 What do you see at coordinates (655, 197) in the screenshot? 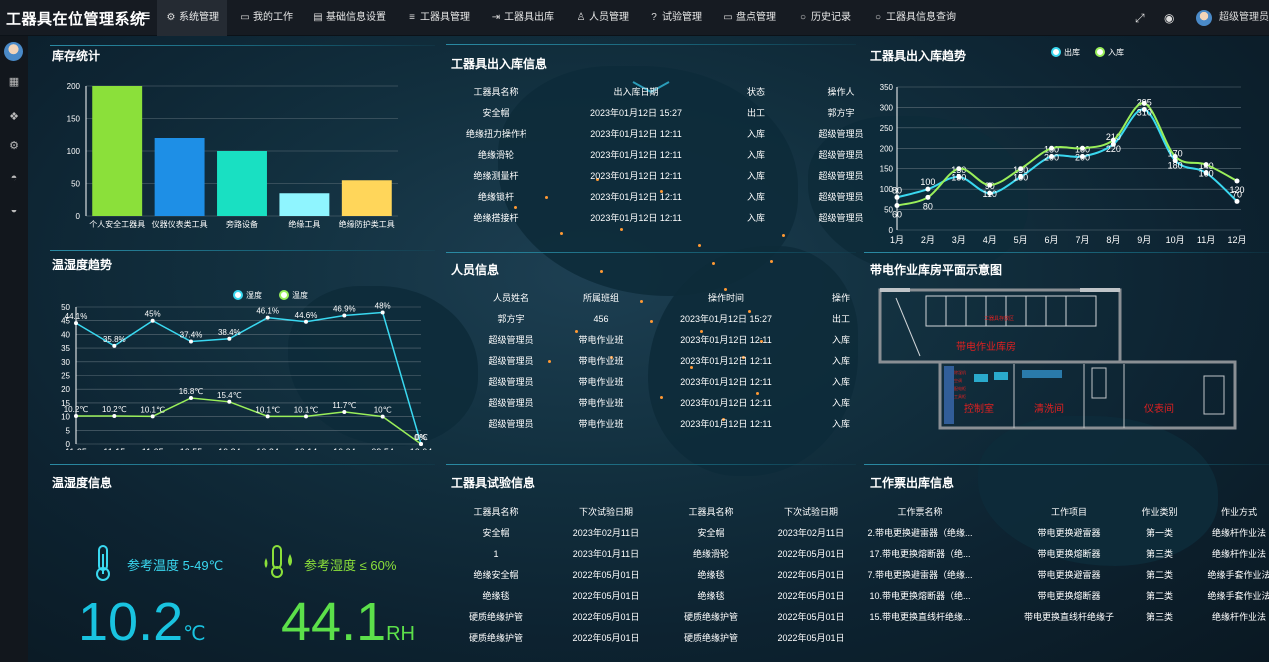
I see `table-row: 绝缘锁杆 2023年01月12日 12:11 入库 超级管理员` at bounding box center [655, 197].